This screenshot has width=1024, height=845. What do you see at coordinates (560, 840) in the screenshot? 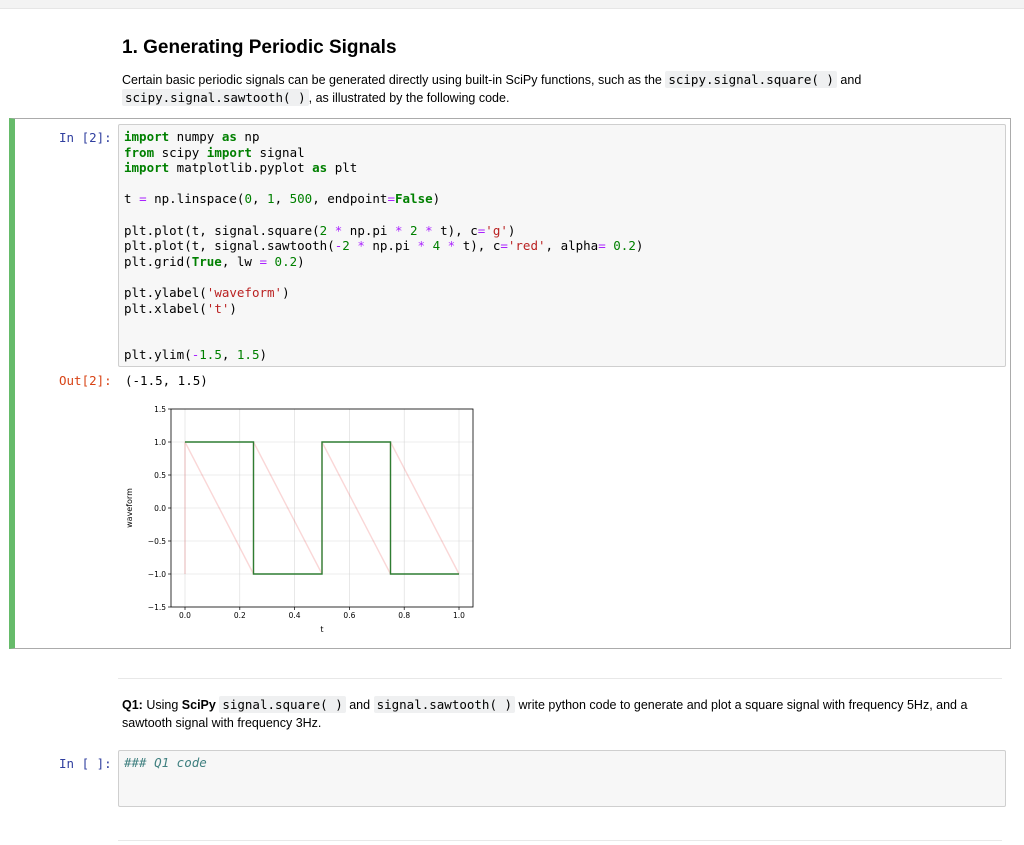
I see `bottom-divider` at bounding box center [560, 840].